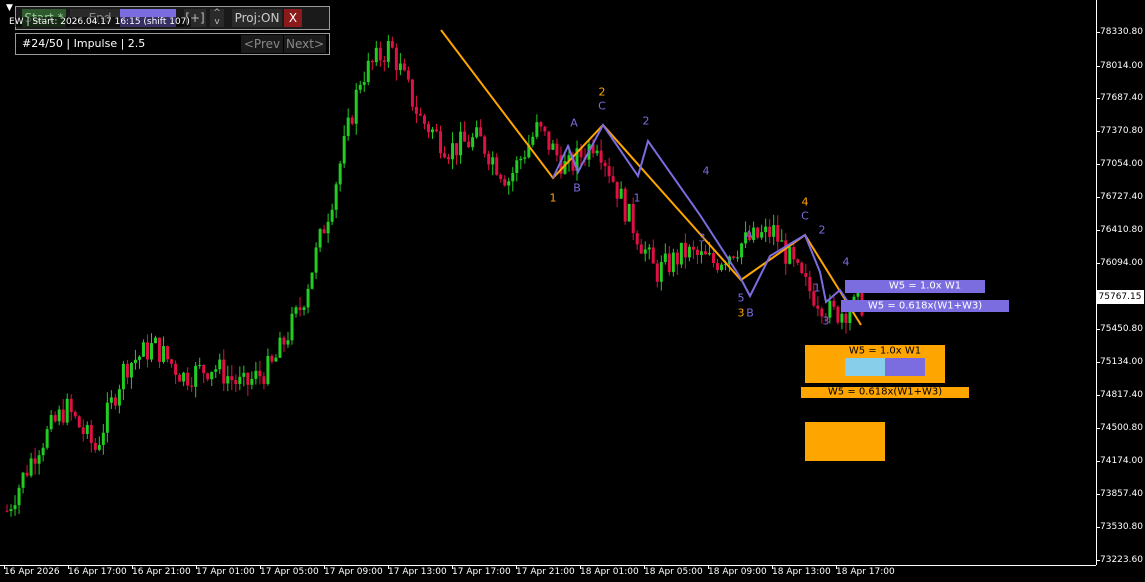 The image size is (1145, 582). Describe the element at coordinates (217, 18) in the screenshot. I see `up-down-button: ^ v` at that location.